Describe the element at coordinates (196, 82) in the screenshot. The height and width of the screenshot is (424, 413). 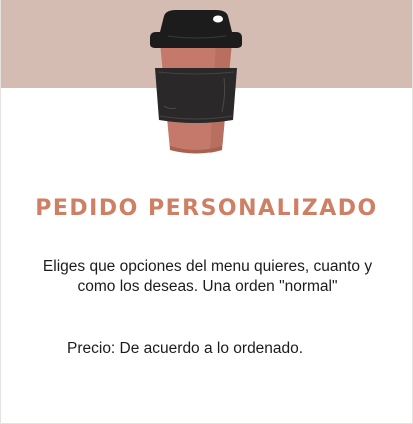
I see `coffee-cup-icon` at that location.